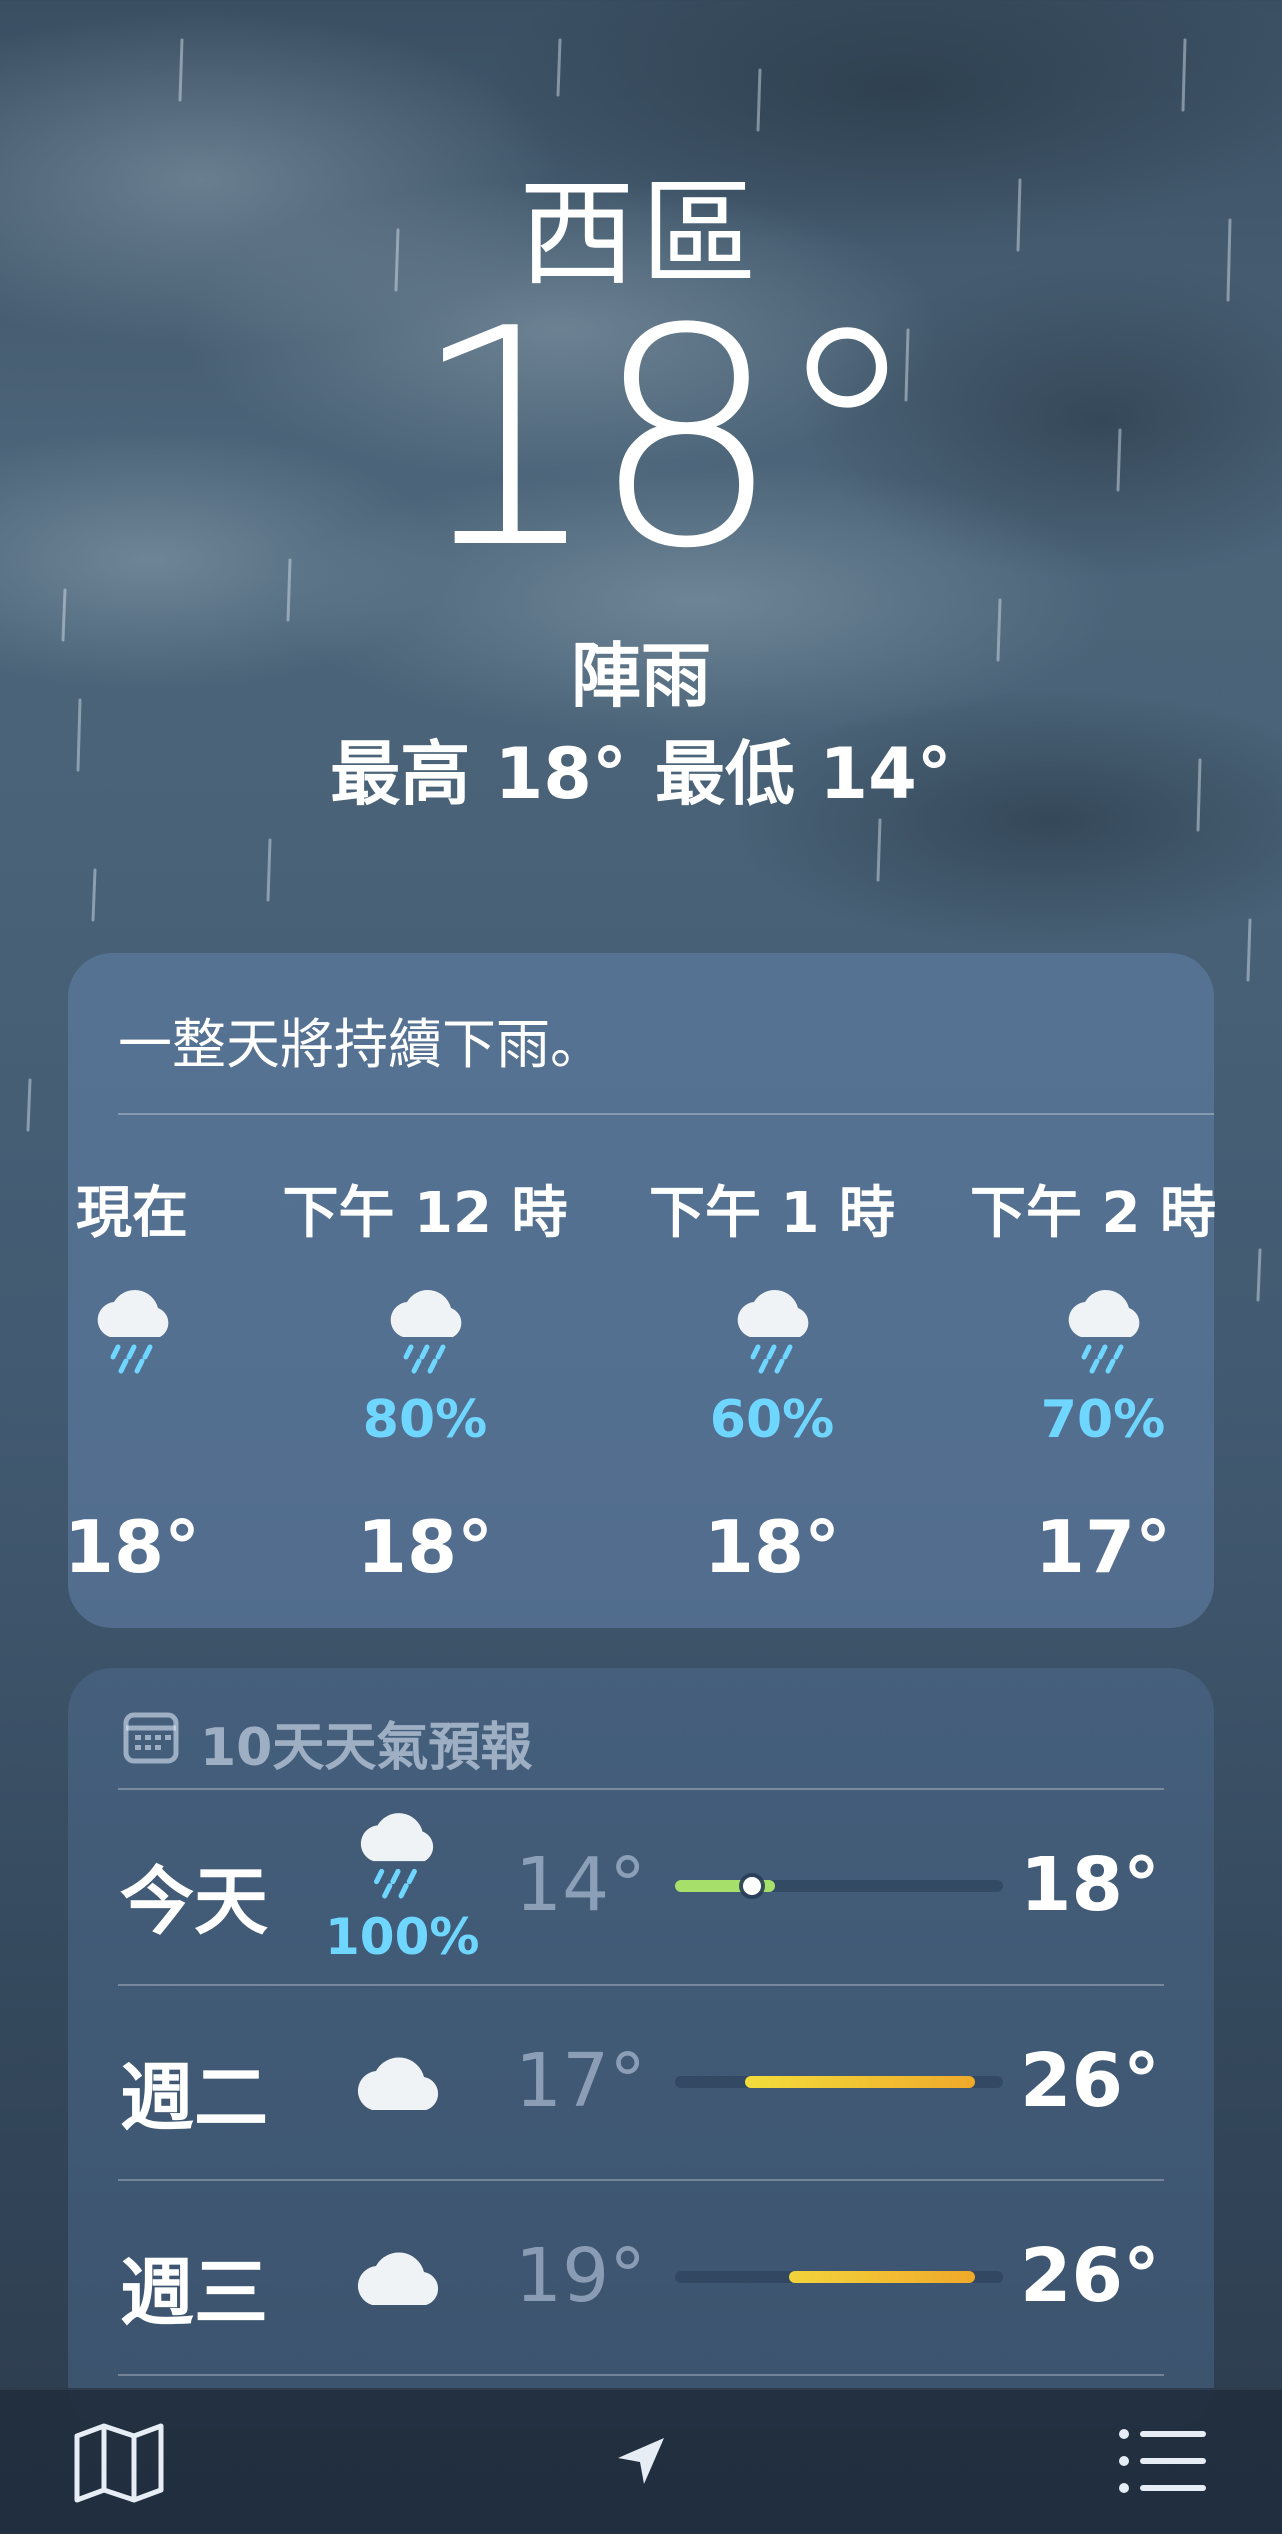 This screenshot has width=1282, height=2534. Describe the element at coordinates (666, 439) in the screenshot. I see `current-temperature: 18°` at that location.